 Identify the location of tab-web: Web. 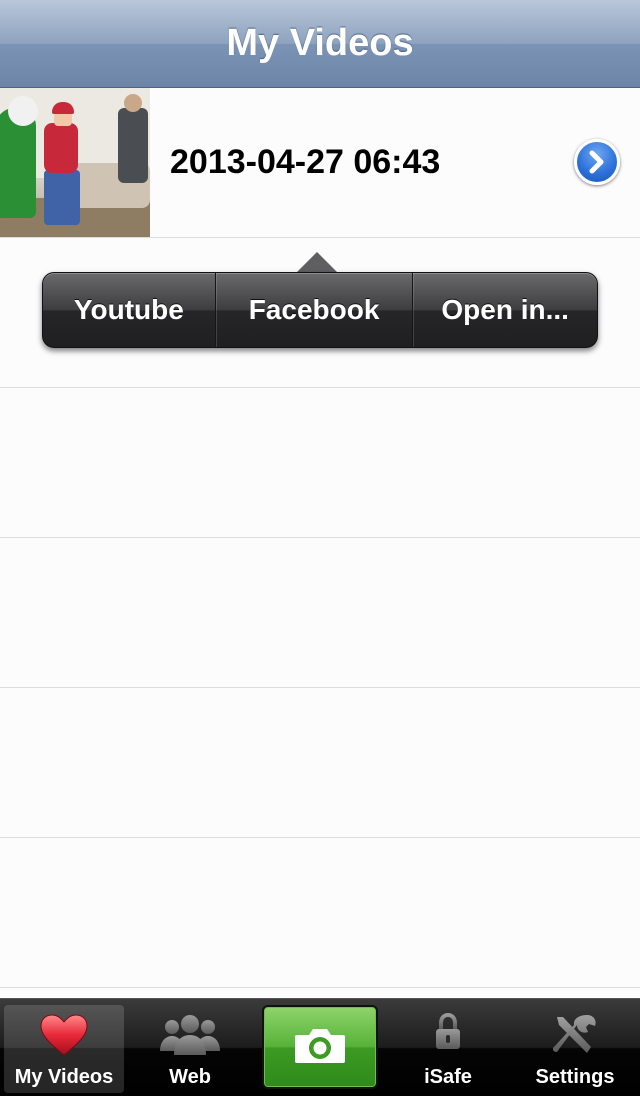
(190, 1049).